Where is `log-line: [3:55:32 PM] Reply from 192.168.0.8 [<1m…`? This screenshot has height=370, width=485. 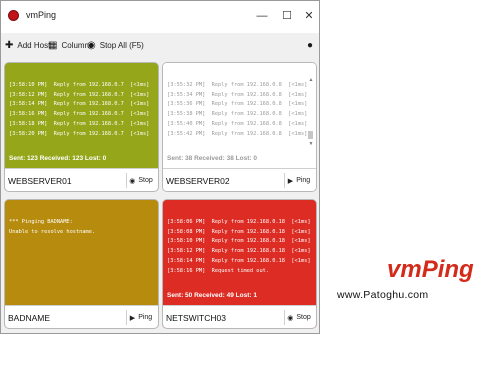
log-line: [3:55:32 PM] Reply from 192.168.0.8 [<1m… is located at coordinates (237, 85).